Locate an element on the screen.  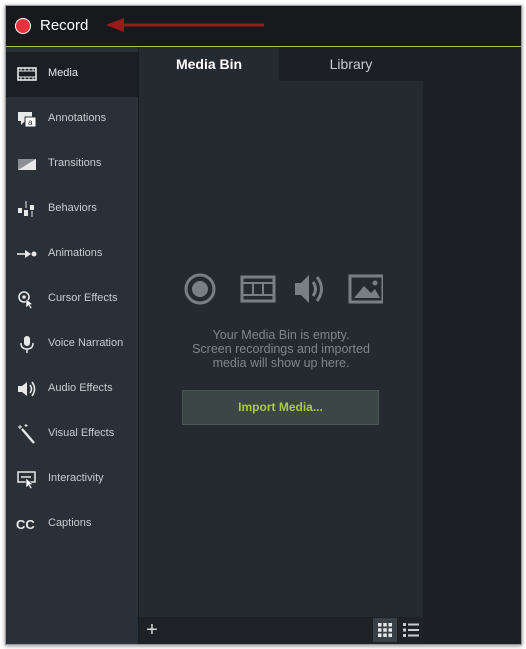
microphone-icon is located at coordinates (27, 344).